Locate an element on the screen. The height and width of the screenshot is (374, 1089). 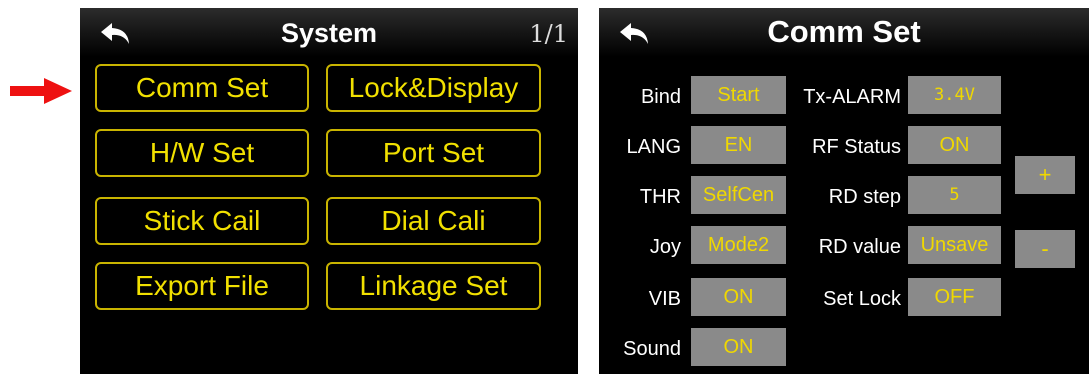
lock-display-button: Lock&Display is located at coordinates (433, 88).